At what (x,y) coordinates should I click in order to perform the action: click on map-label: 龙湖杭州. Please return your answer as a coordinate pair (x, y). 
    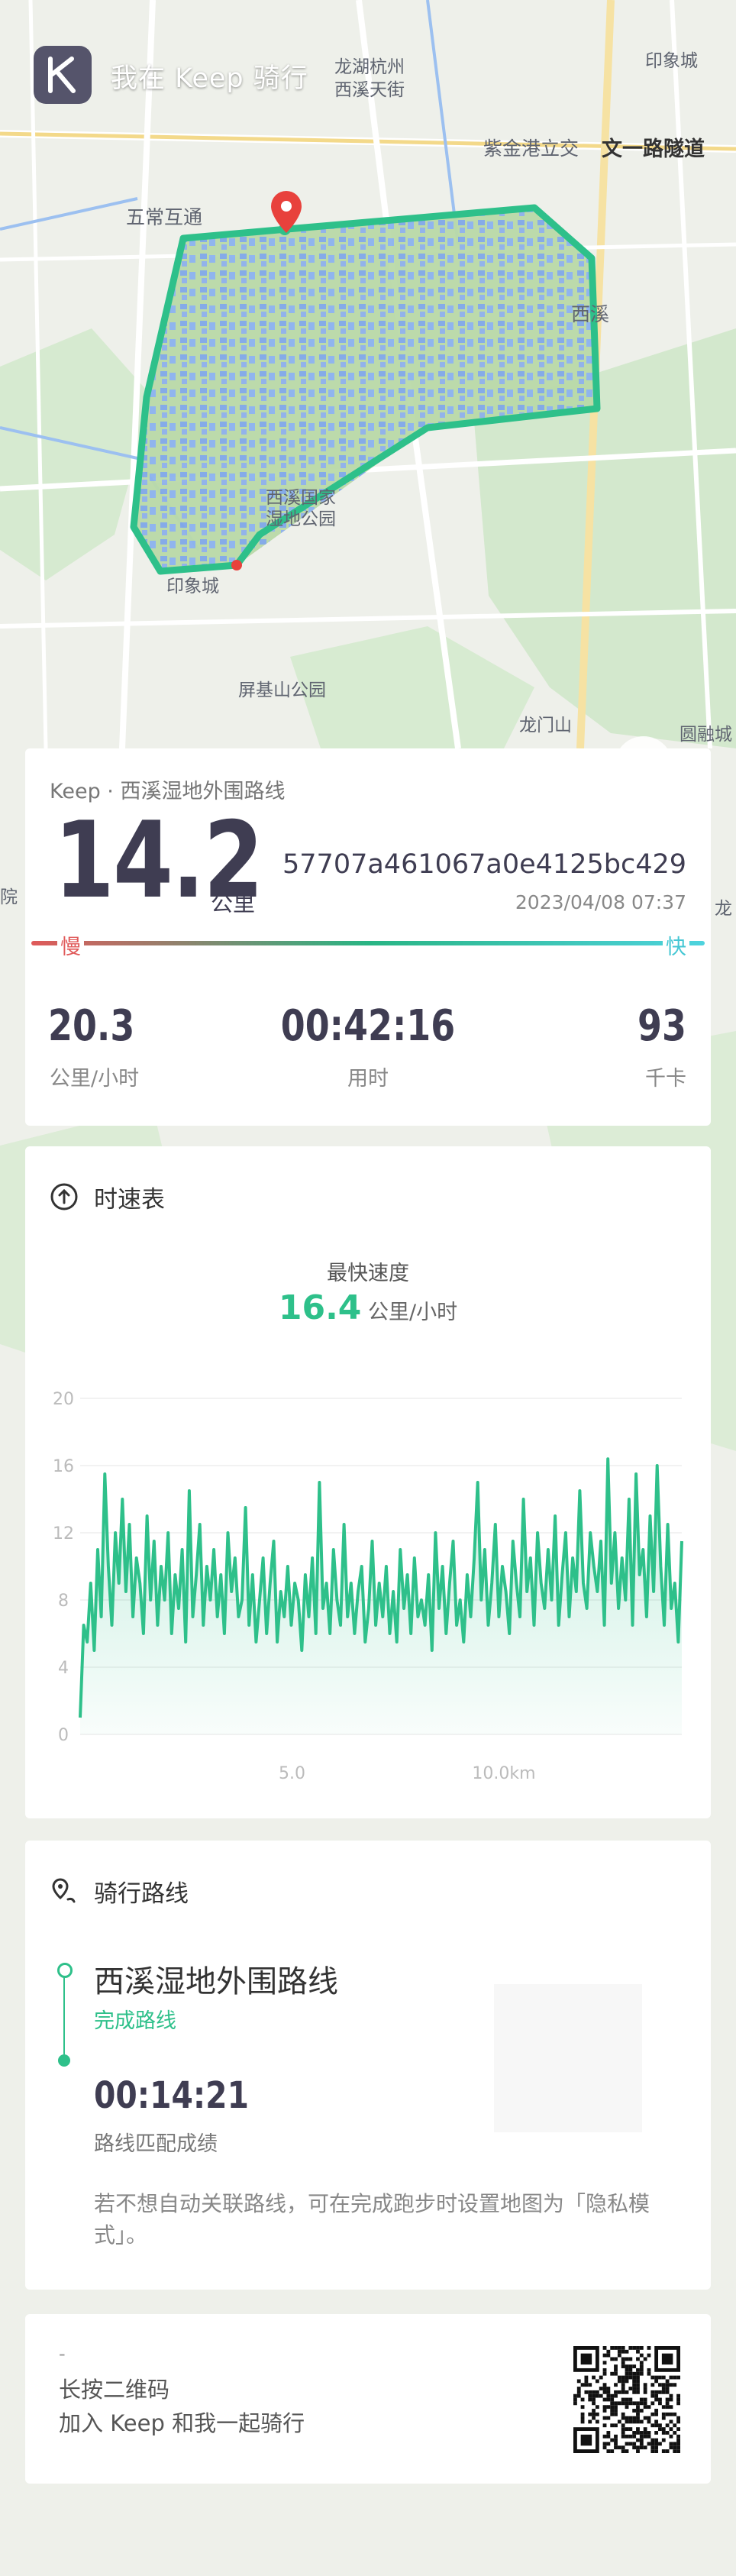
    Looking at the image, I should click on (369, 67).